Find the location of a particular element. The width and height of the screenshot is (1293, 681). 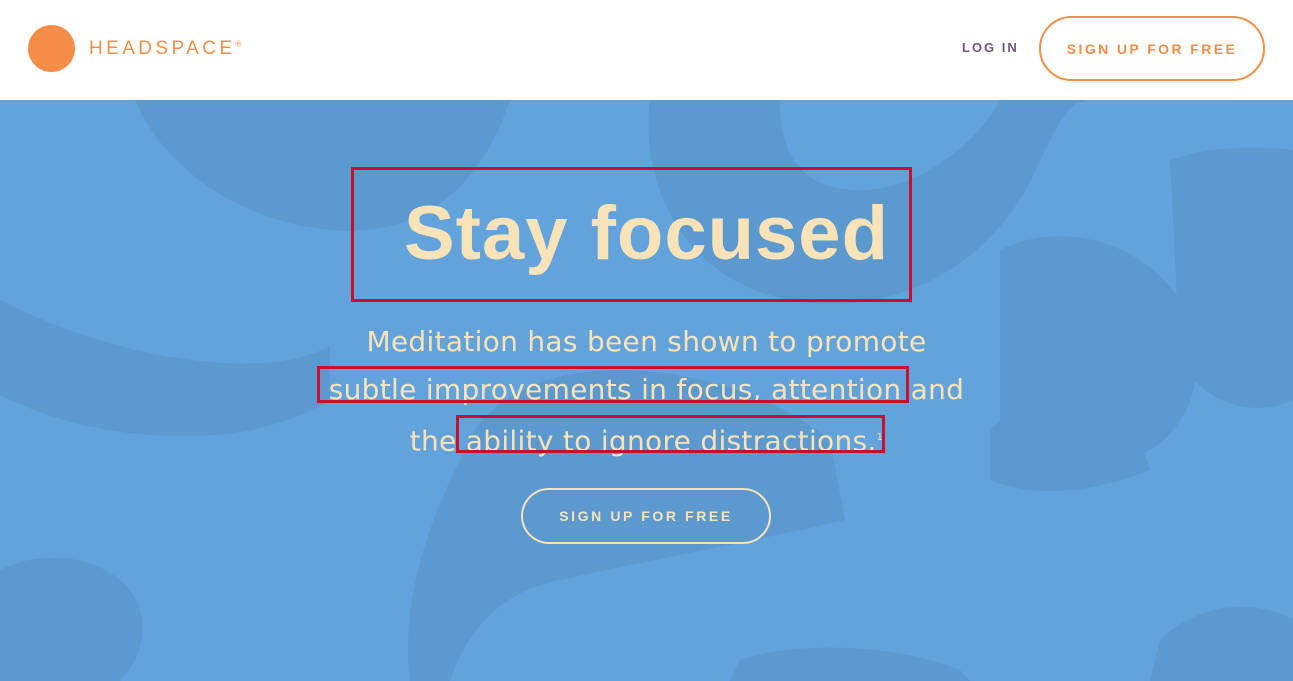

site-header: HEADSPACE® LOG IN SIGN UP FOR FREE is located at coordinates (646, 50).